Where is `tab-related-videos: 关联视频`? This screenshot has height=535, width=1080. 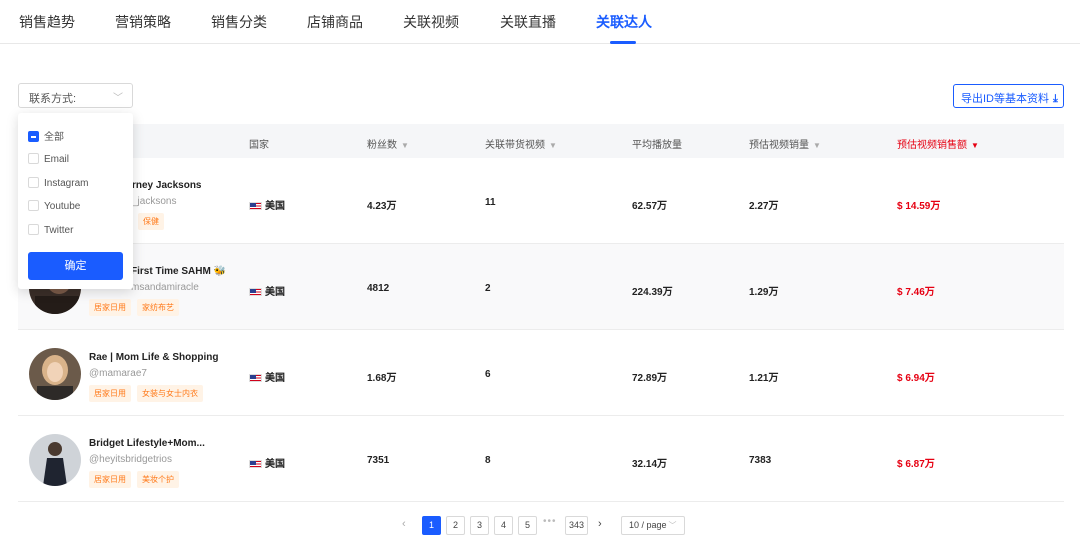
tab-related-videos: 关联视频 is located at coordinates (431, 22).